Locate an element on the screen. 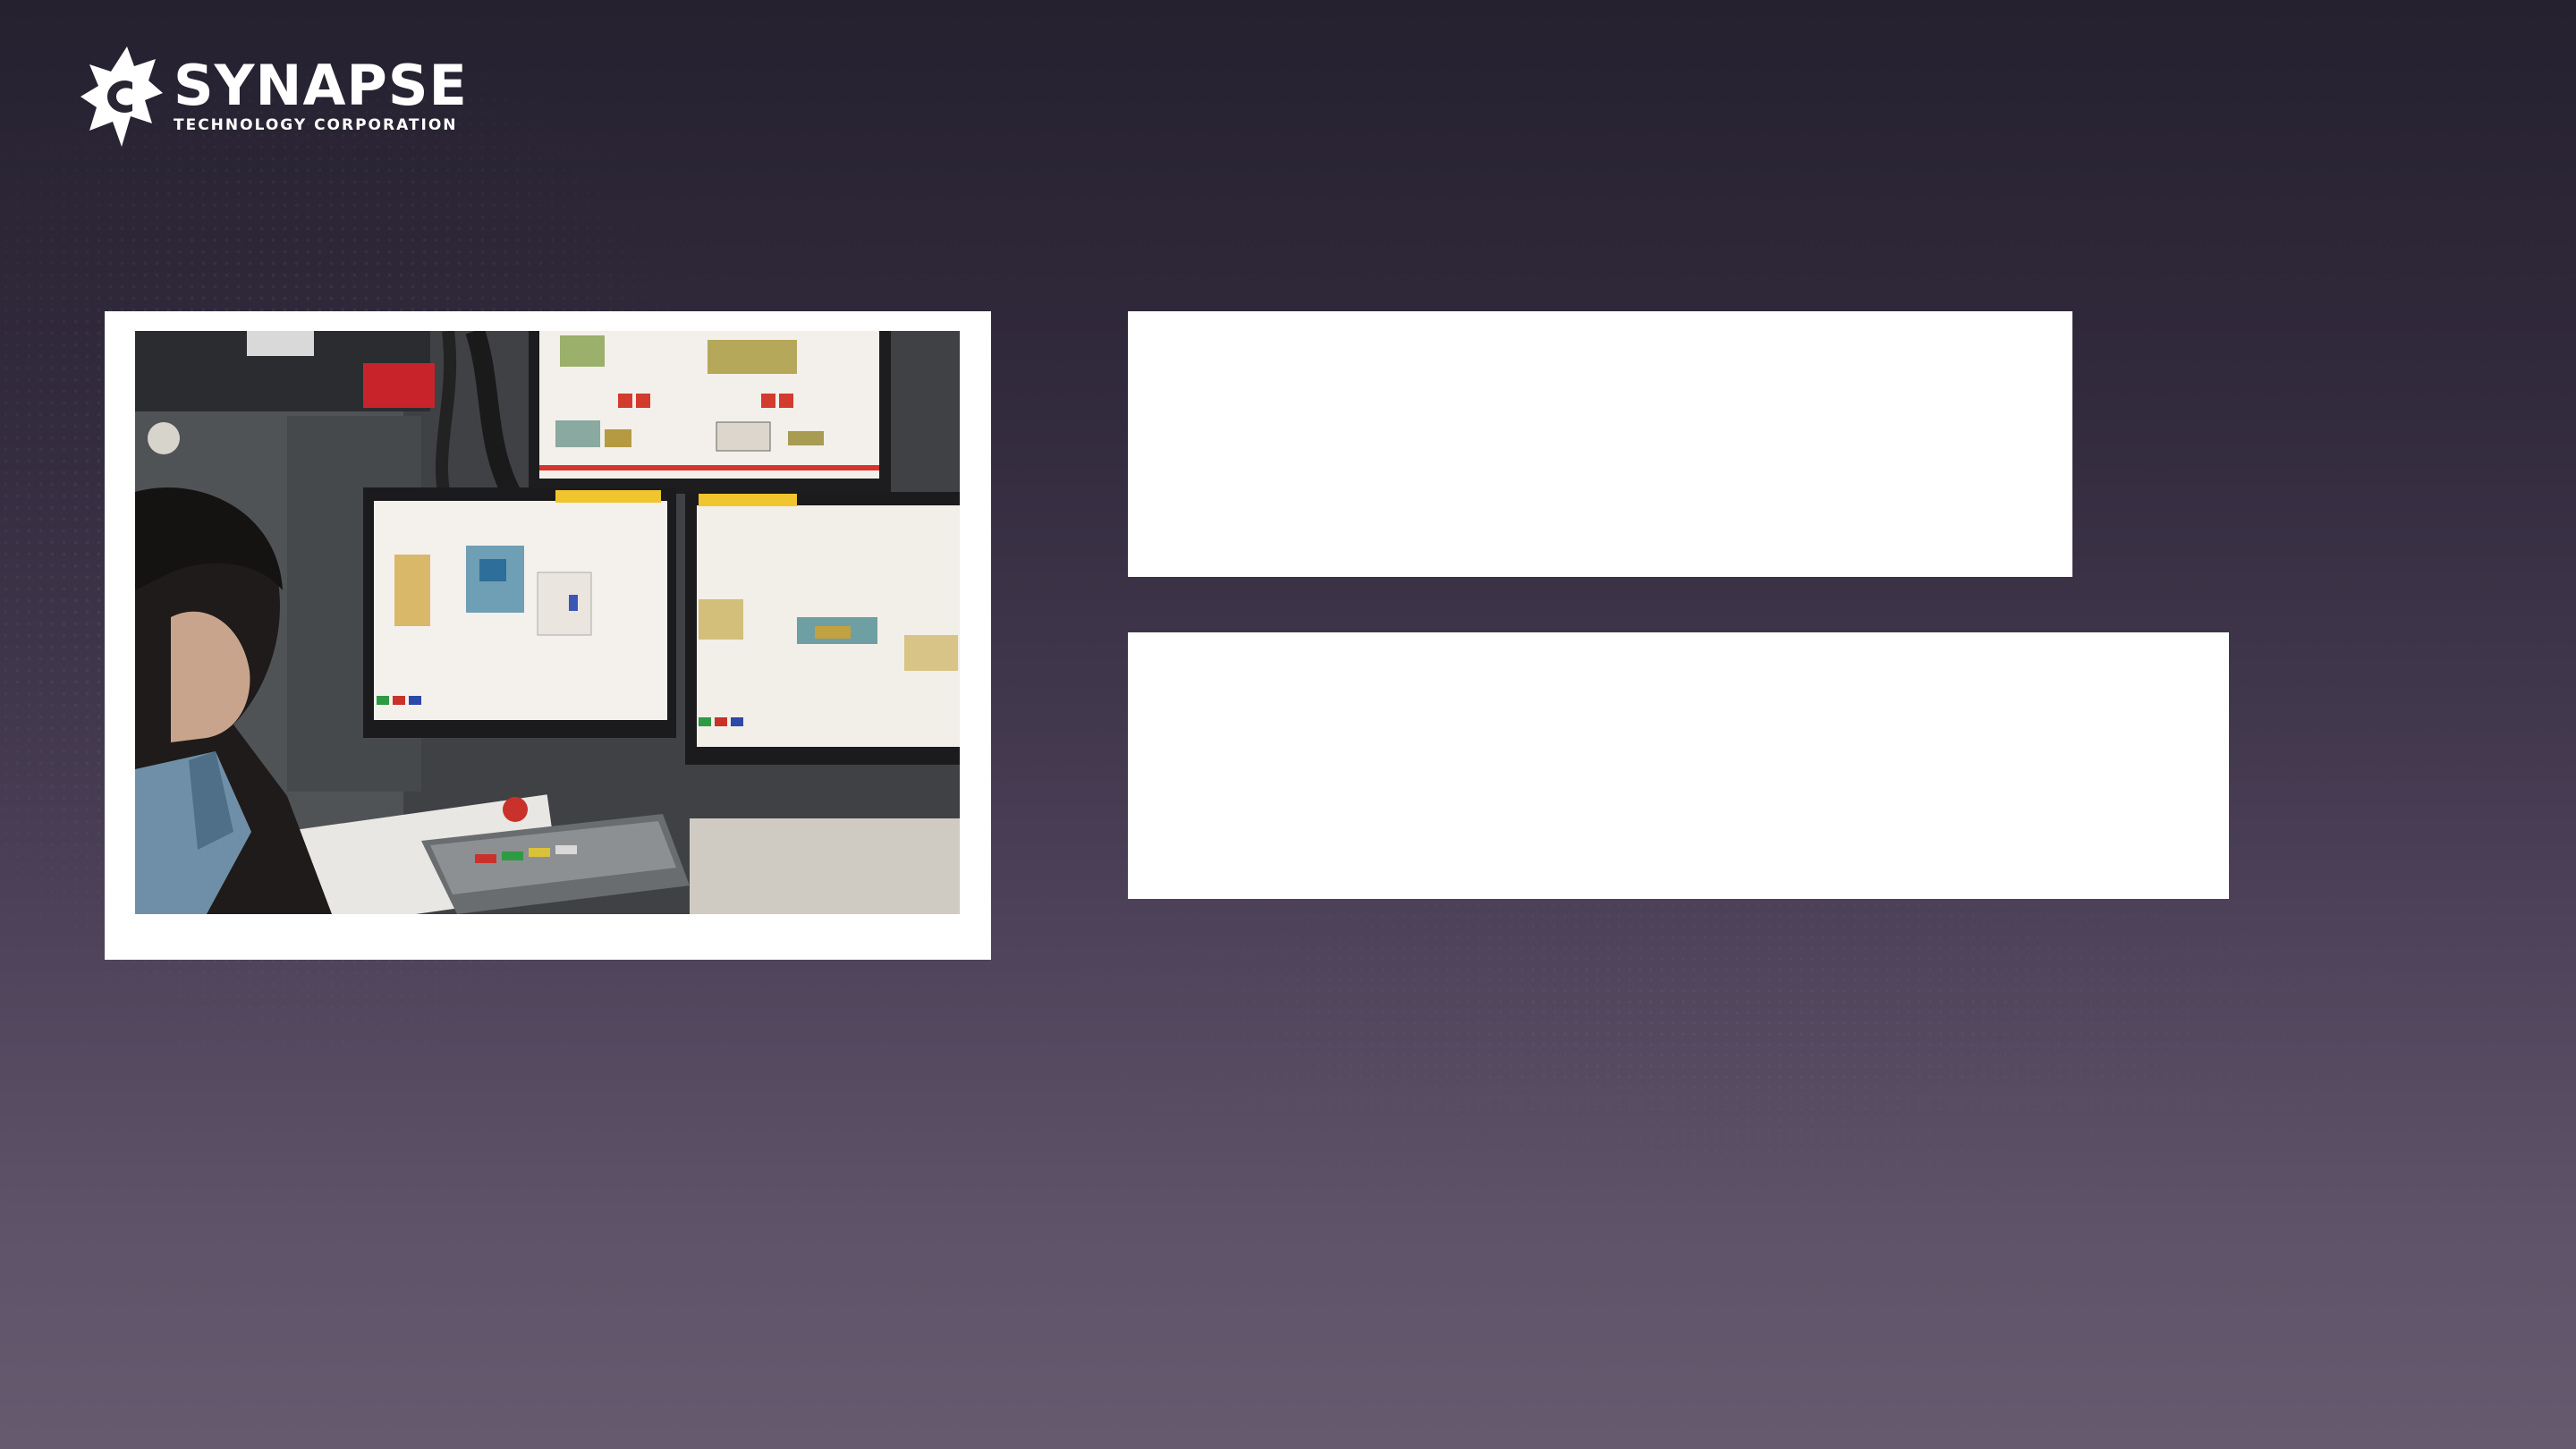  brand-name: SYNAPSE is located at coordinates (321, 85).